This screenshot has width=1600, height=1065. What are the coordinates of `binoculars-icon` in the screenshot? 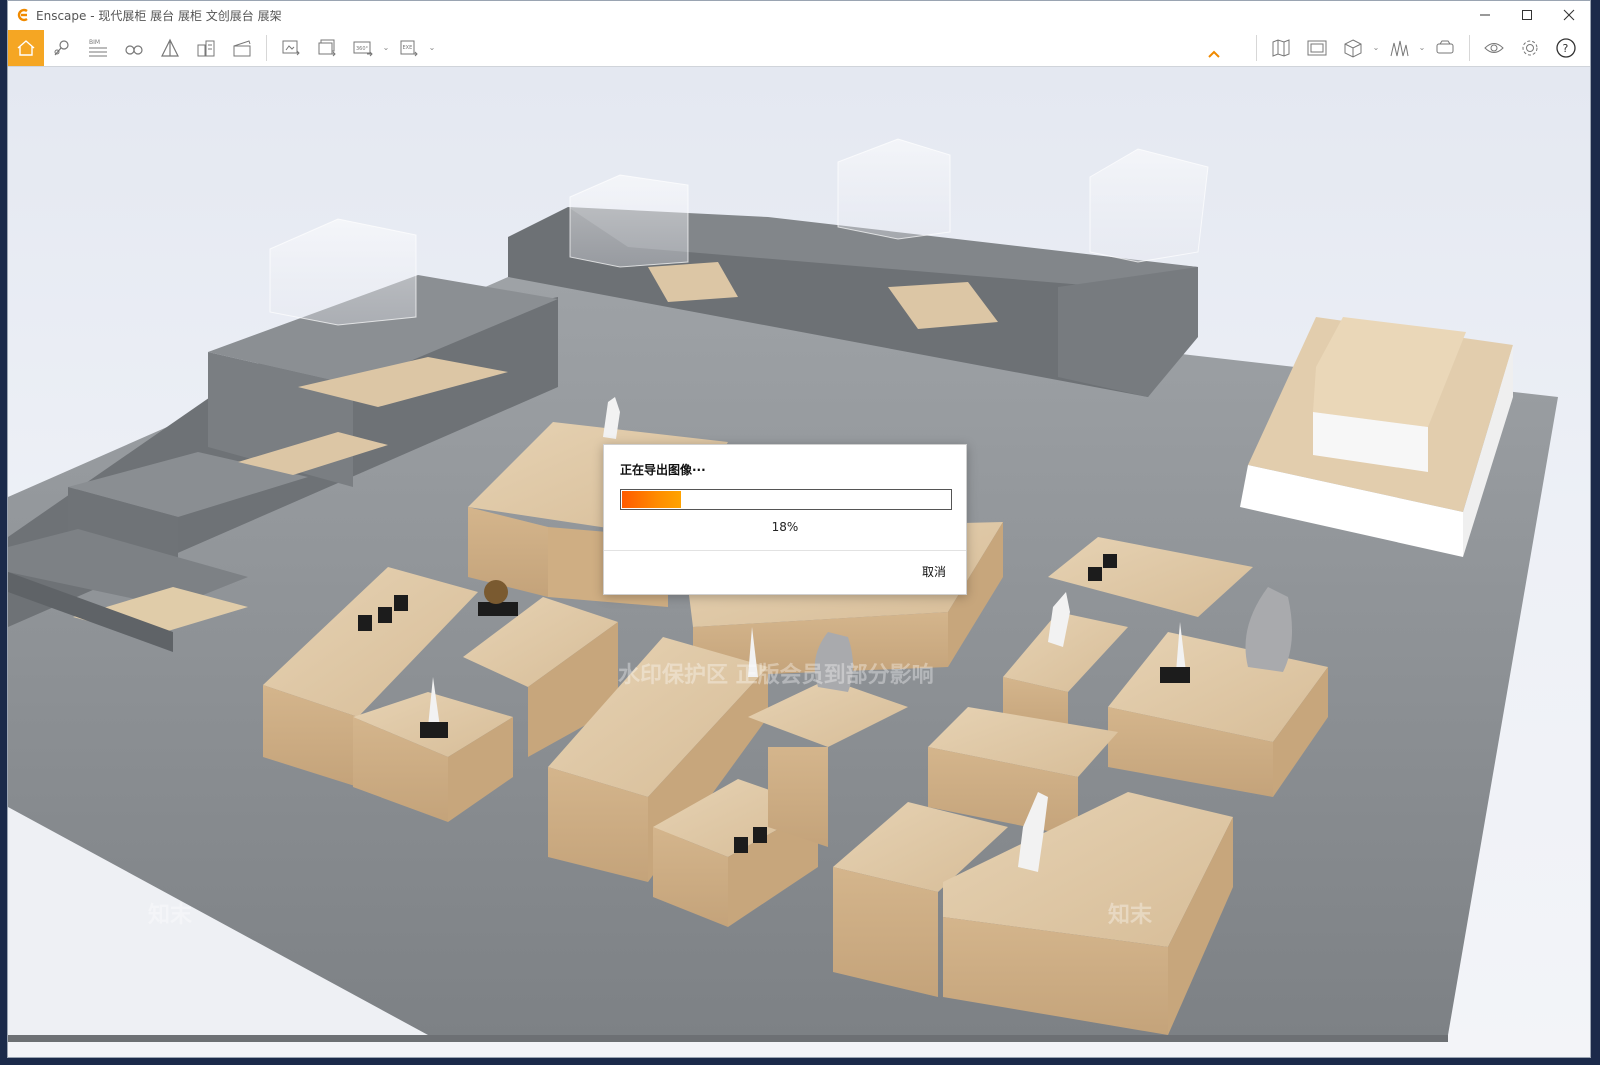 It's located at (134, 49).